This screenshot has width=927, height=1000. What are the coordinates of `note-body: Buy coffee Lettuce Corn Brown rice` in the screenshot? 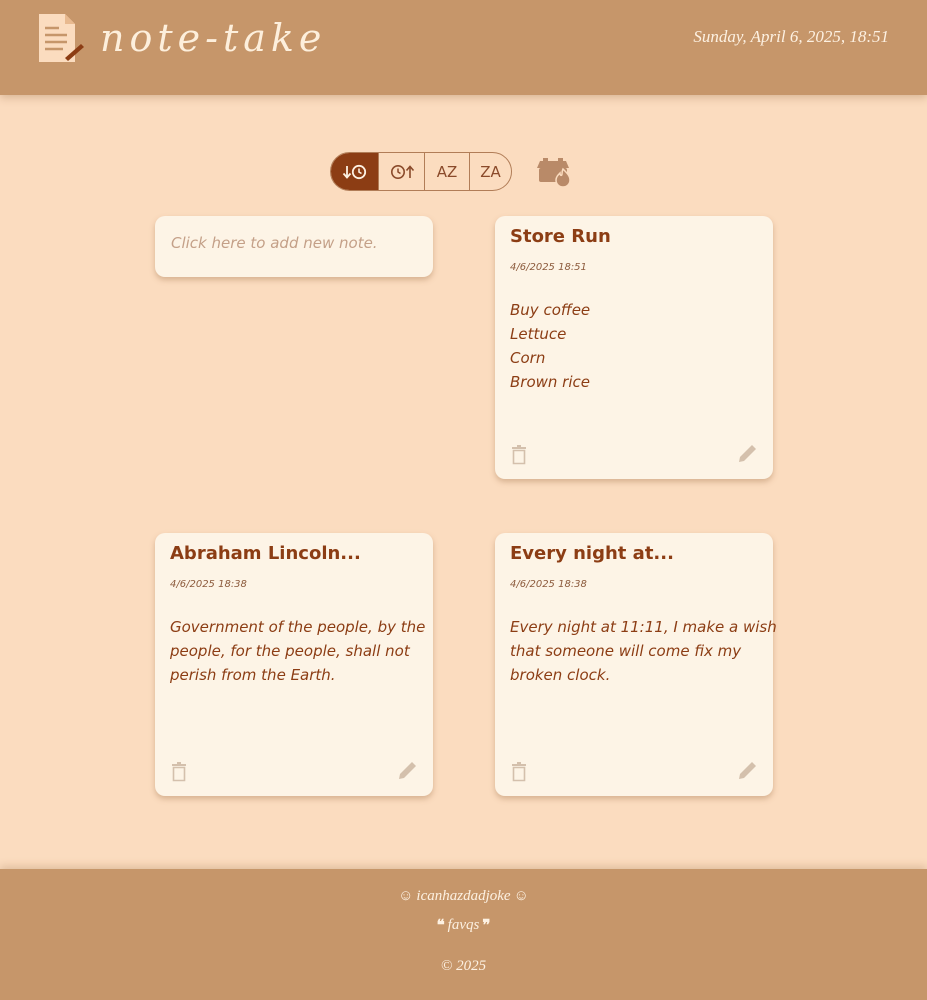 It's located at (634, 346).